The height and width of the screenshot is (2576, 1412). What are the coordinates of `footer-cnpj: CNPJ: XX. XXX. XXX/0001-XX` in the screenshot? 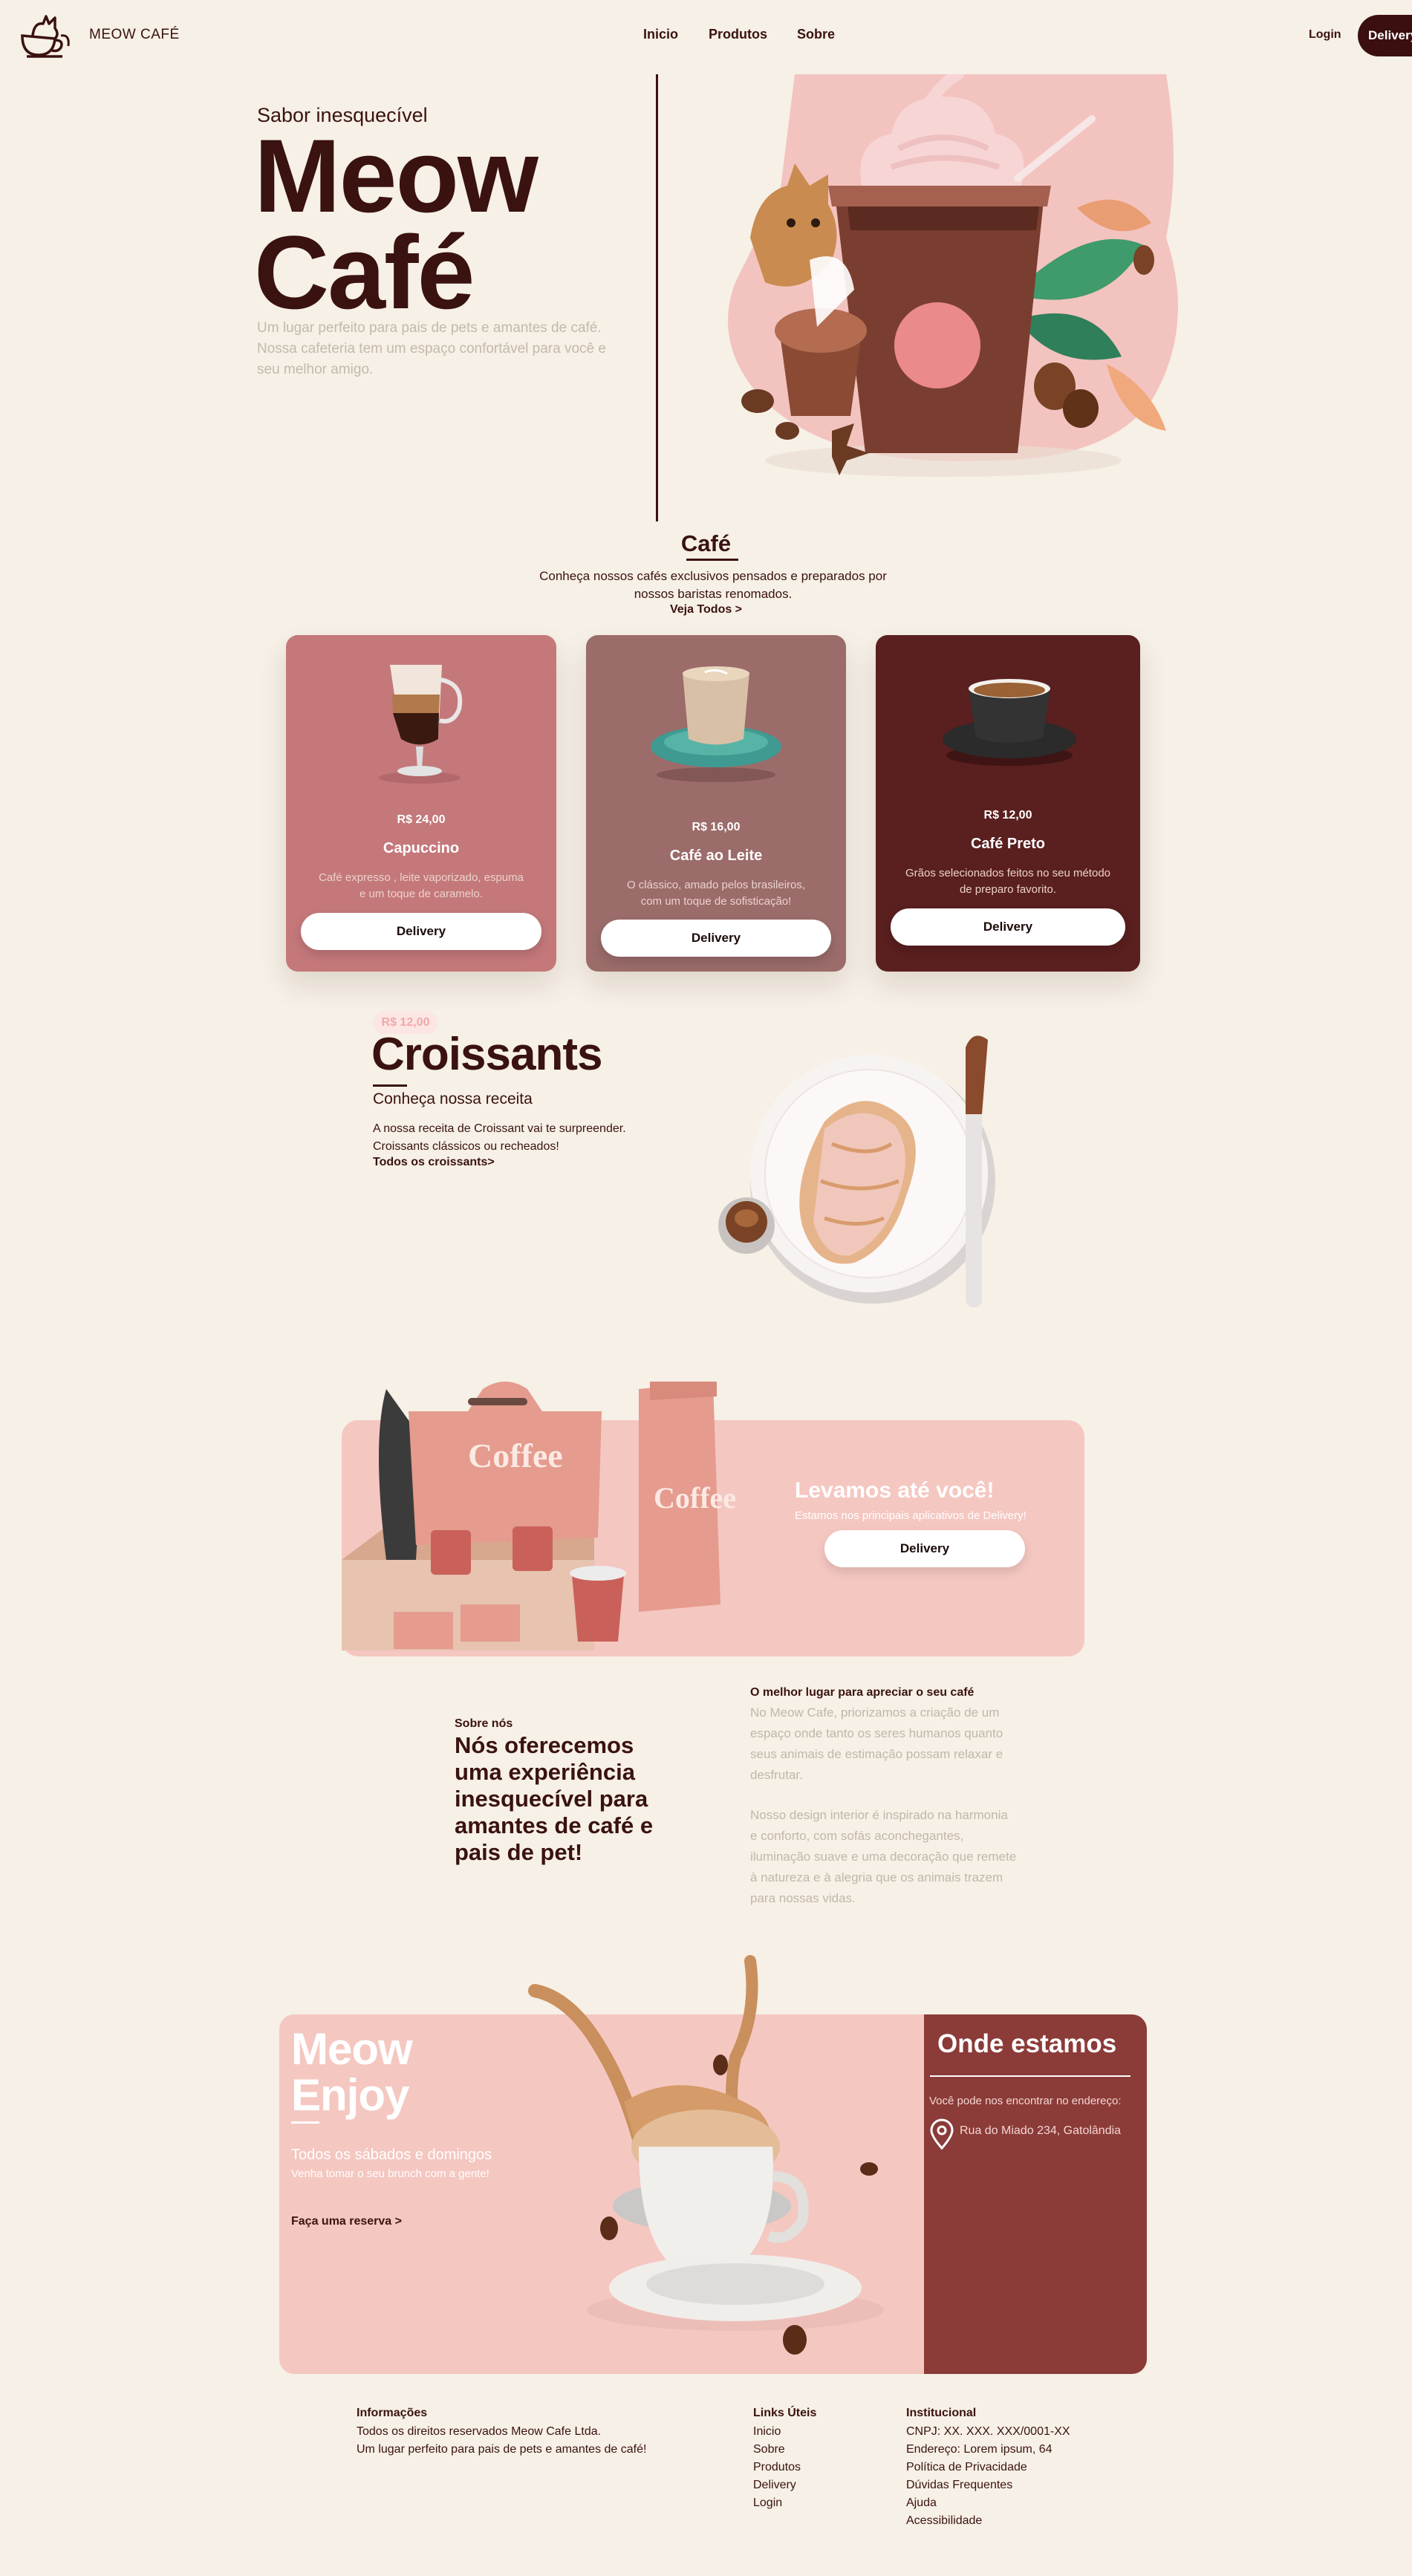 It's located at (988, 2431).